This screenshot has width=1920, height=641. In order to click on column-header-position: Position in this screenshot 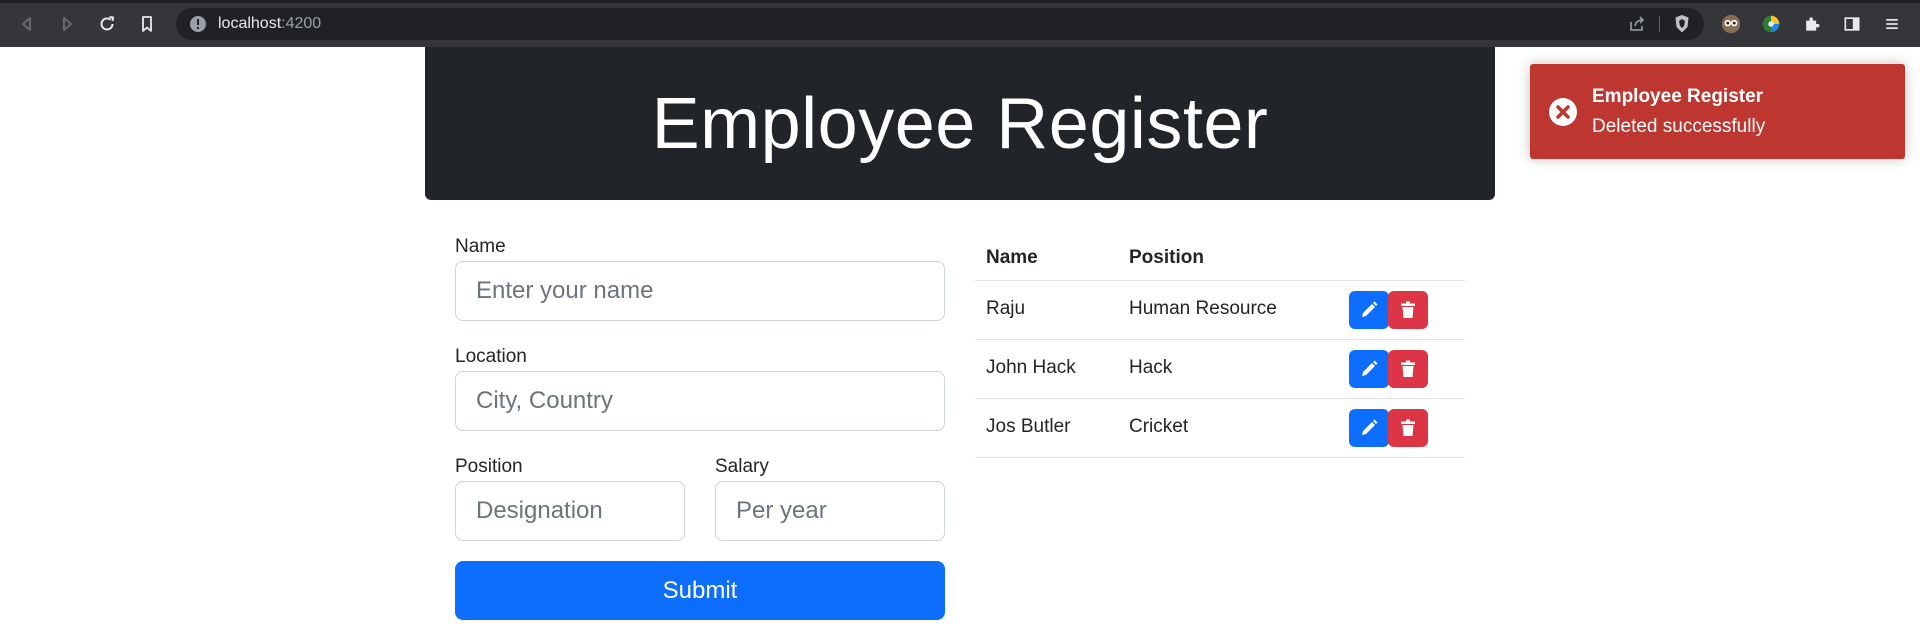, I will do `click(1166, 257)`.